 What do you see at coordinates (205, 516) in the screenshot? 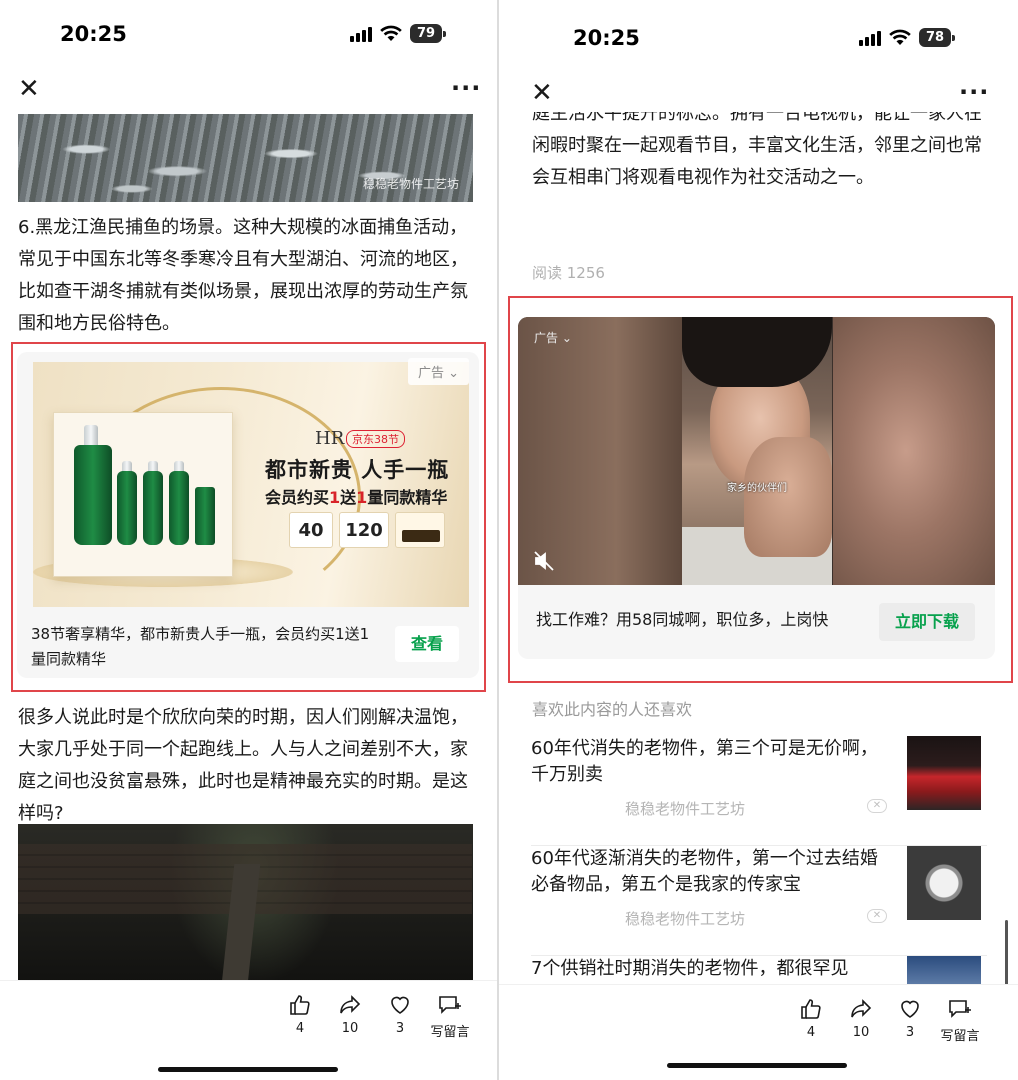
I see `serum-tube` at bounding box center [205, 516].